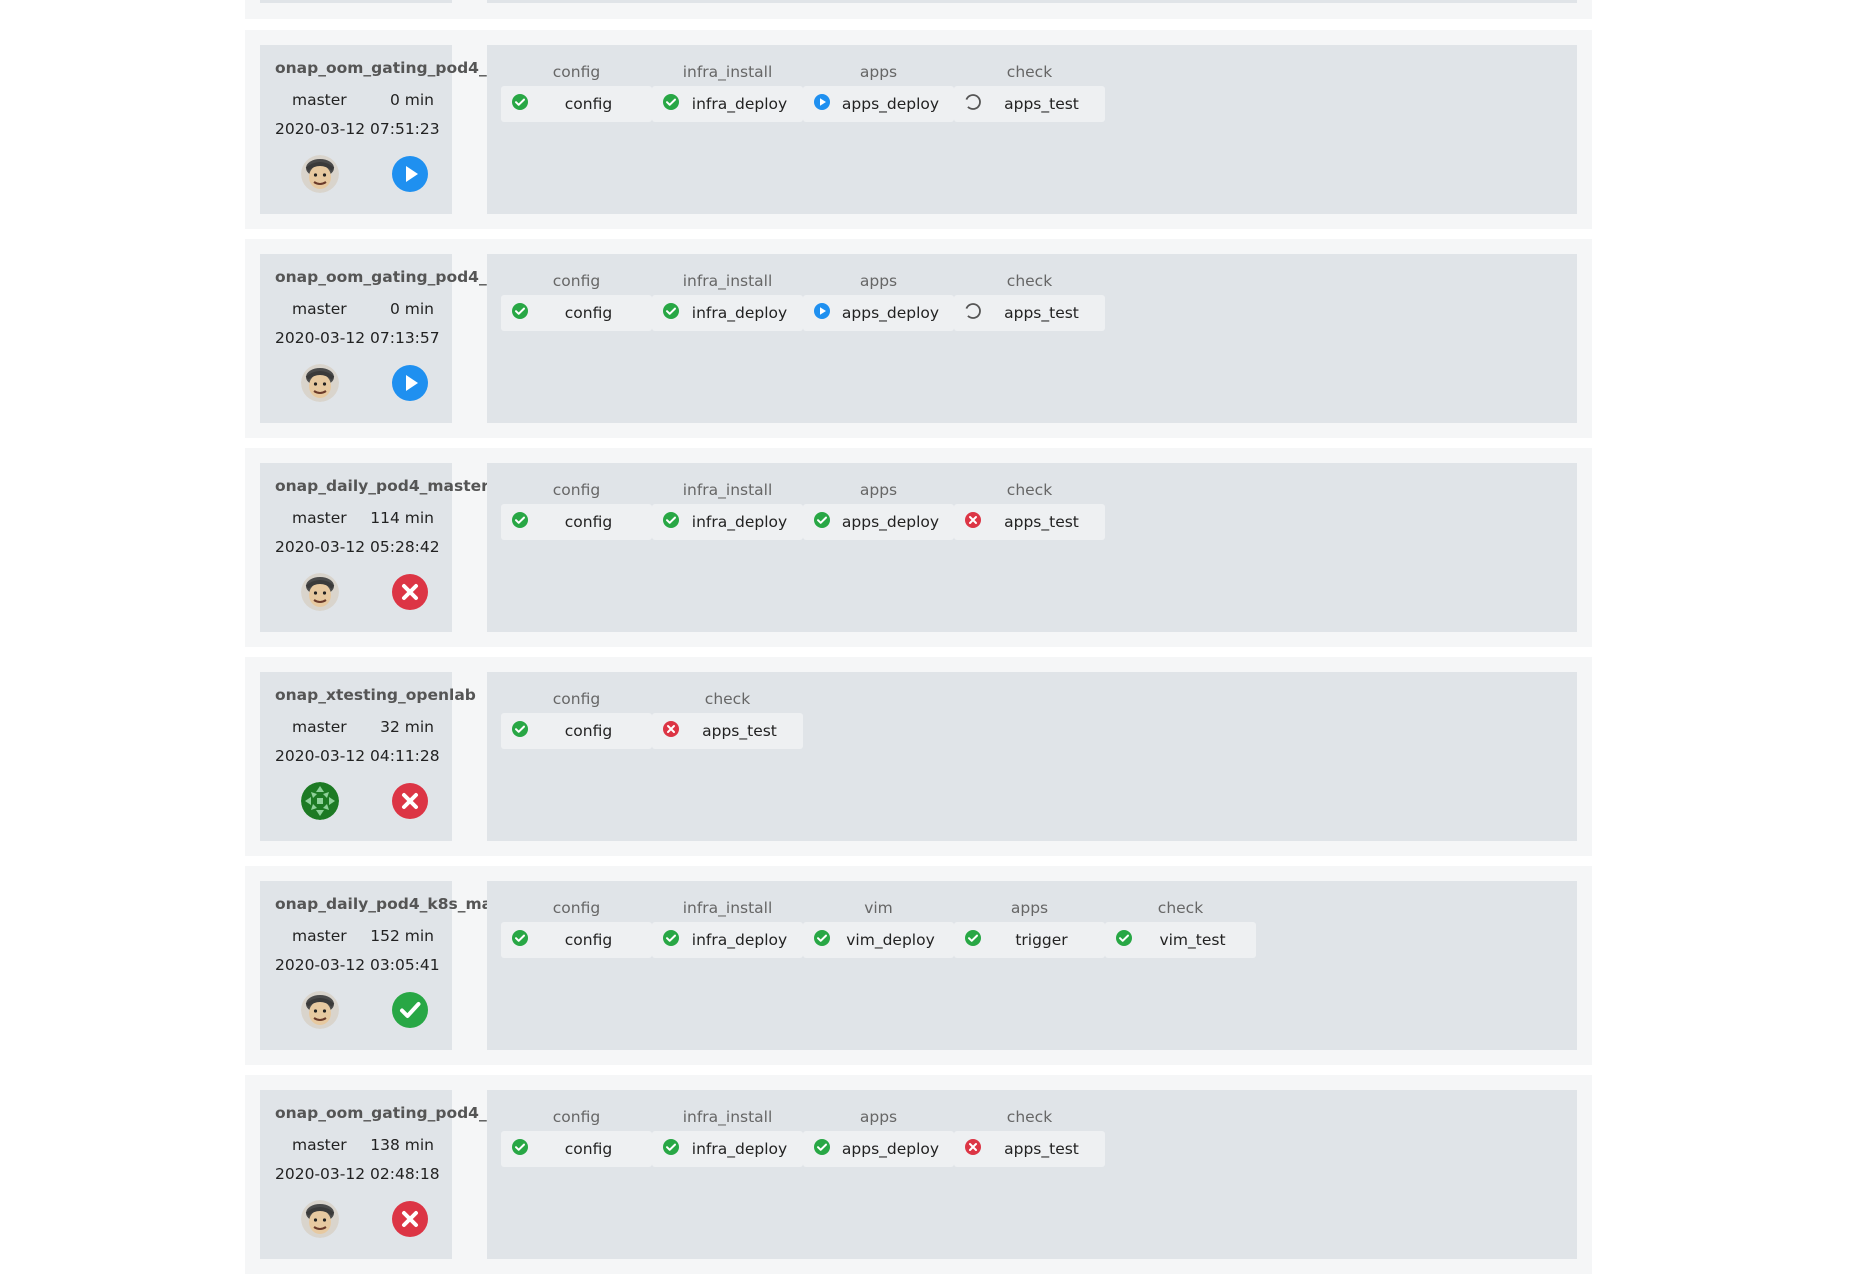 The height and width of the screenshot is (1274, 1852). I want to click on pipeline-date: 2020-03-12 07:13:57, so click(357, 338).